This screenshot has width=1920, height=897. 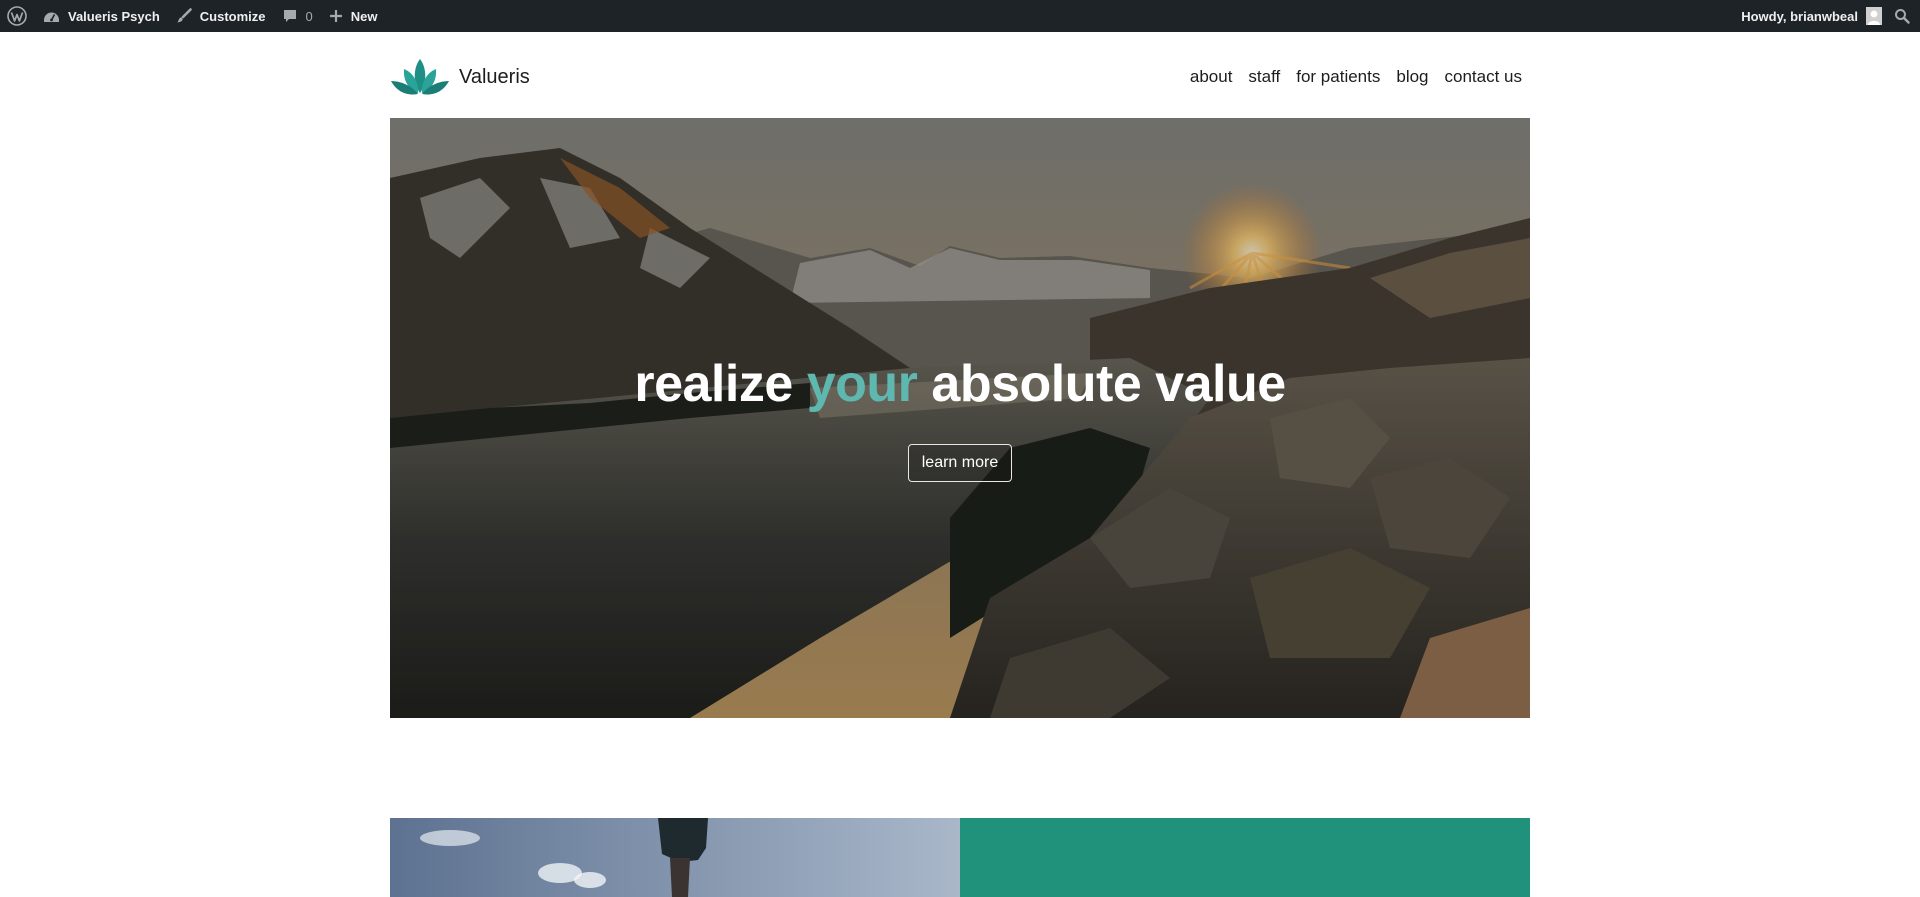 What do you see at coordinates (675, 857) in the screenshot?
I see `feature-image` at bounding box center [675, 857].